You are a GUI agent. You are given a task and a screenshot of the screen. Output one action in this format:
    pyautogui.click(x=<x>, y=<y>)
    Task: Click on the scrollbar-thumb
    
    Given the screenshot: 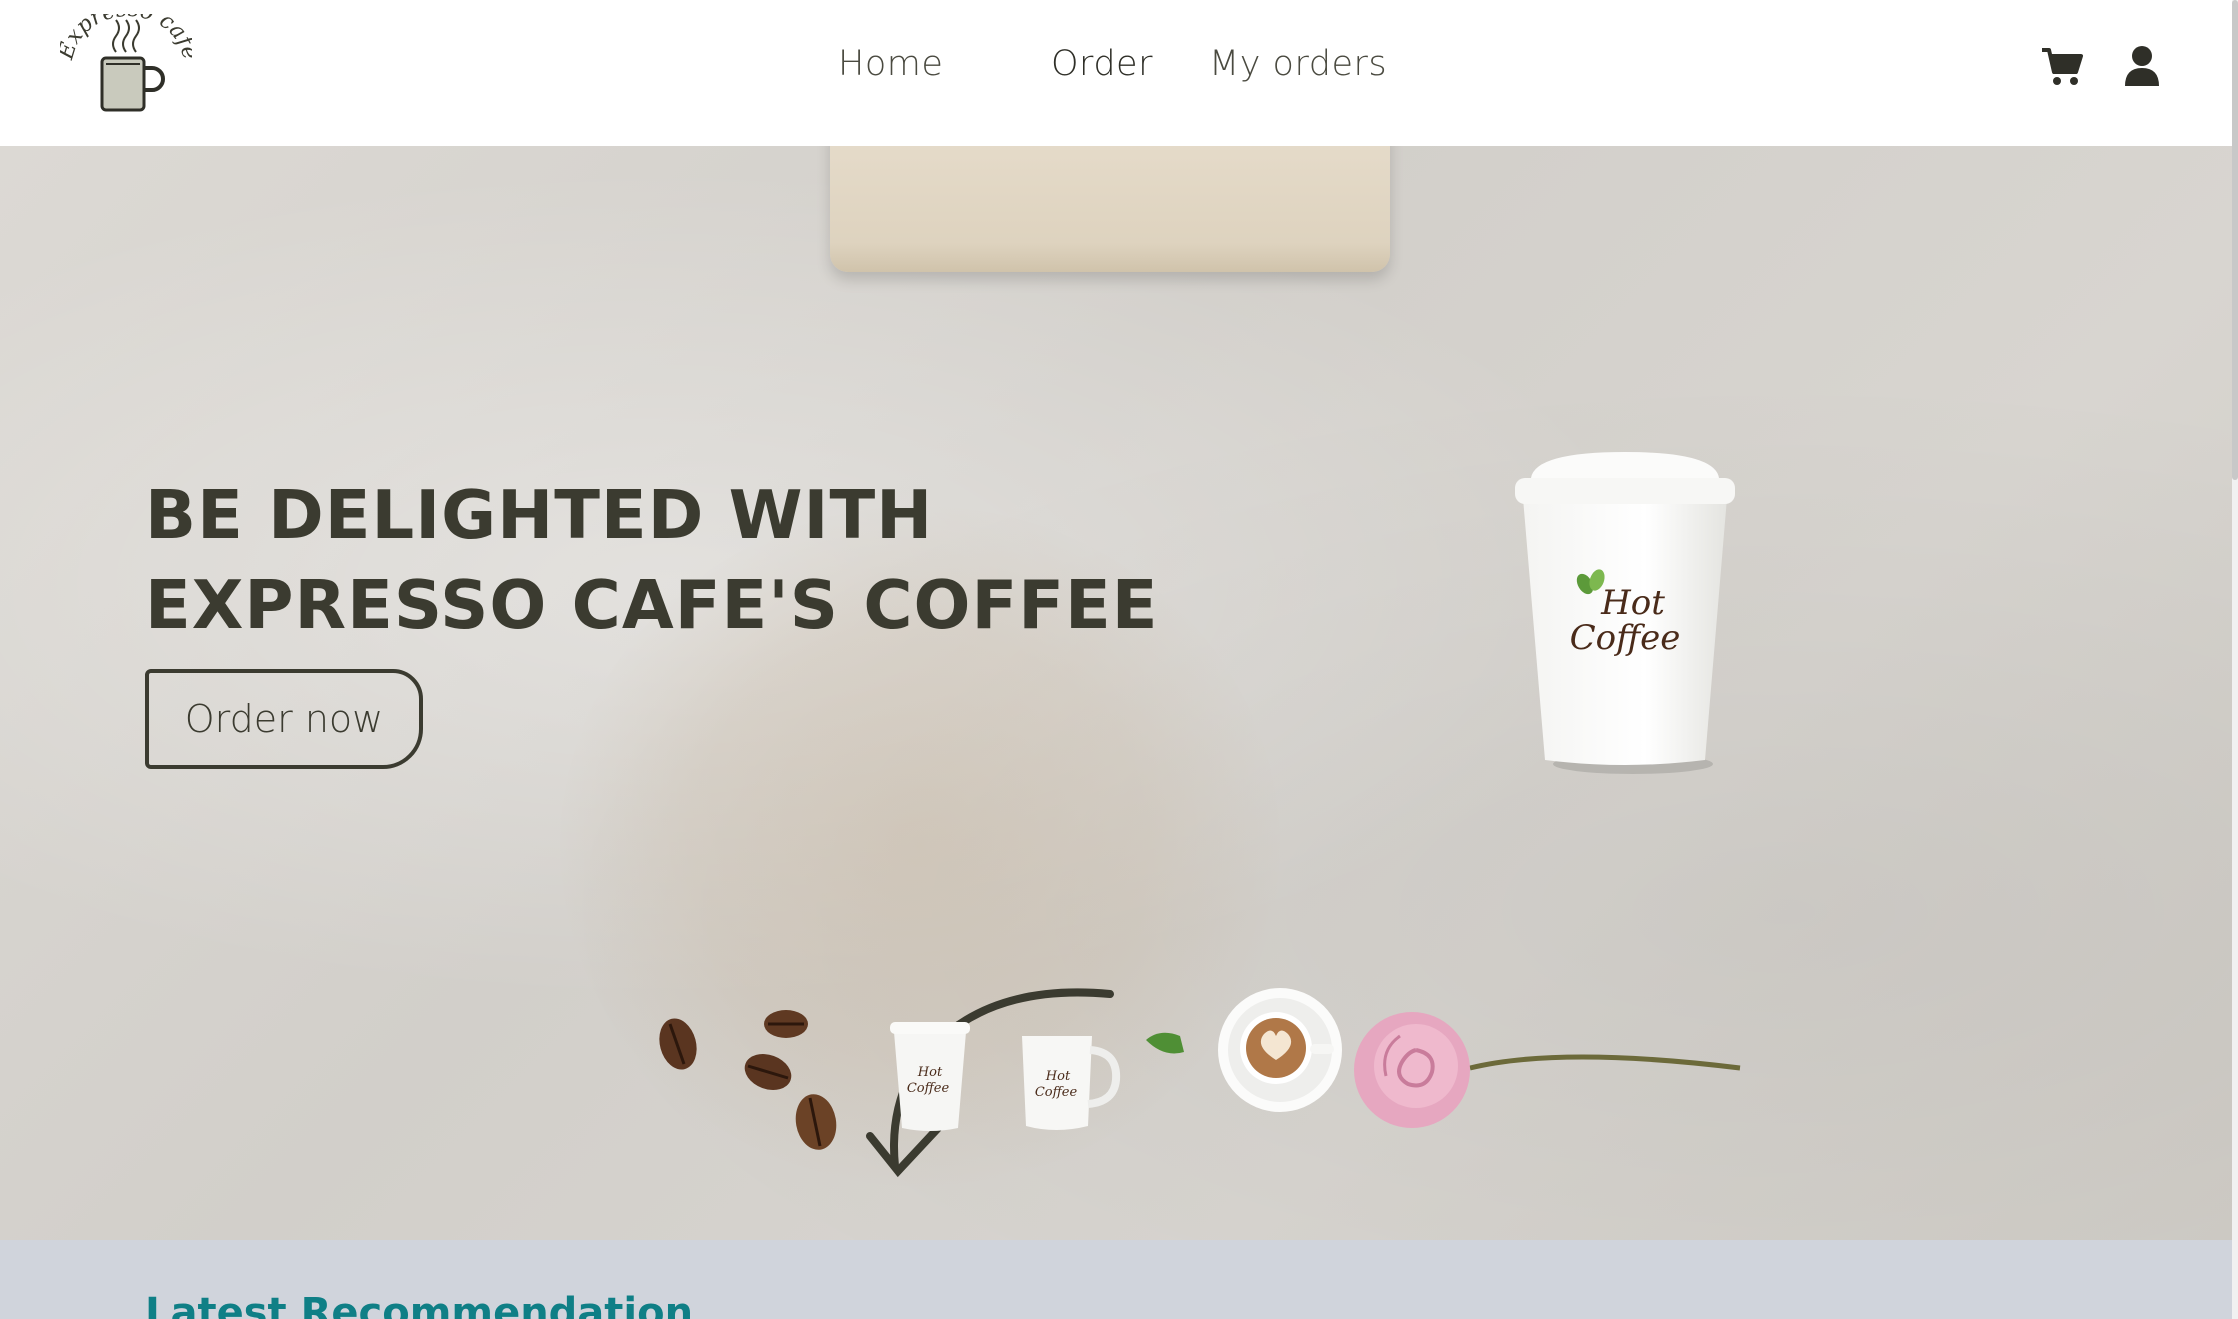 What is the action you would take?
    pyautogui.click(x=2235, y=240)
    